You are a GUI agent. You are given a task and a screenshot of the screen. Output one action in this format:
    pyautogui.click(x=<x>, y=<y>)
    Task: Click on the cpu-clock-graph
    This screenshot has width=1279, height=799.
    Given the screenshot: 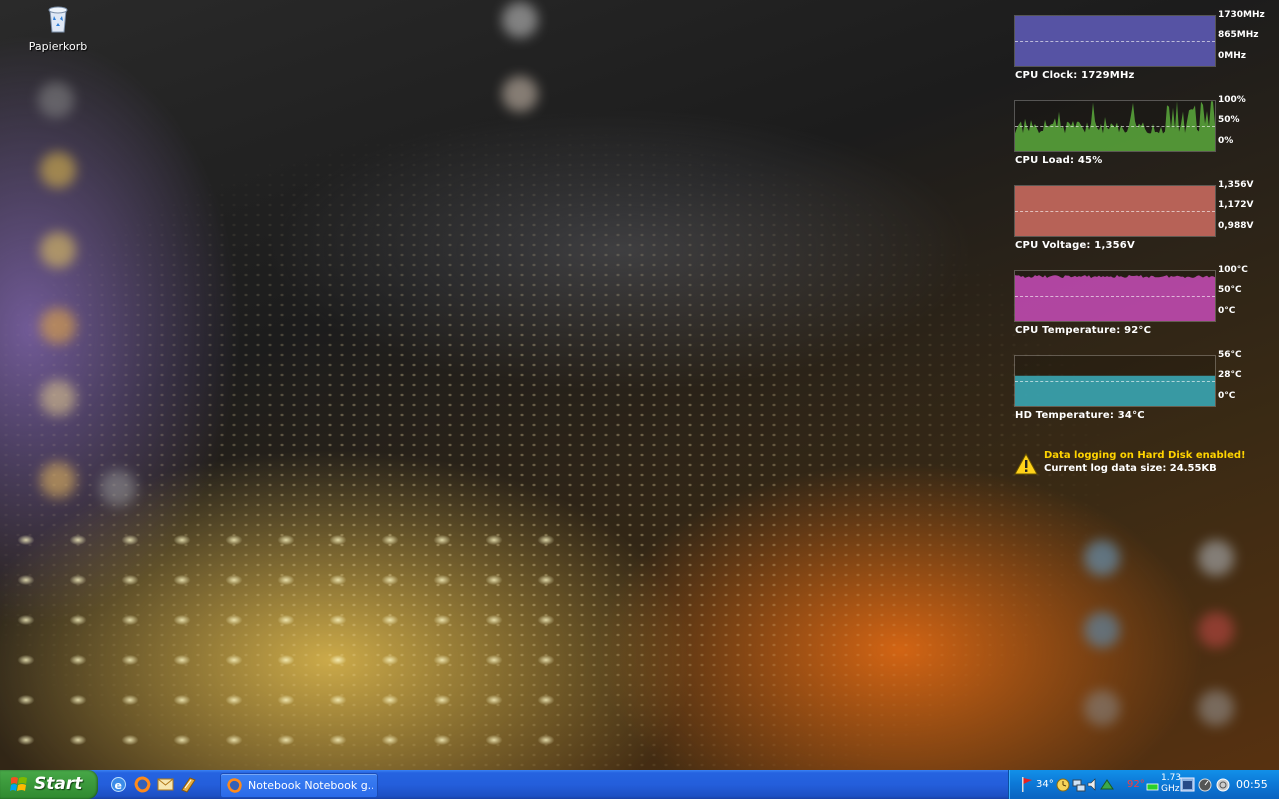 What is the action you would take?
    pyautogui.click(x=1115, y=41)
    